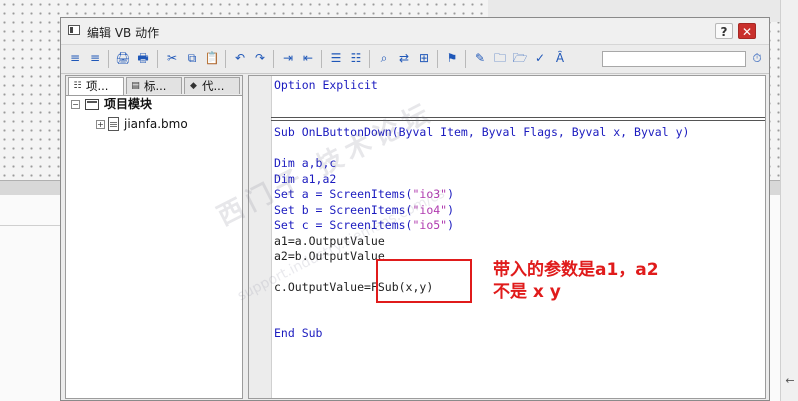 The image size is (798, 401). Describe the element at coordinates (288, 58) in the screenshot. I see `indent-icon: ⇥` at that location.